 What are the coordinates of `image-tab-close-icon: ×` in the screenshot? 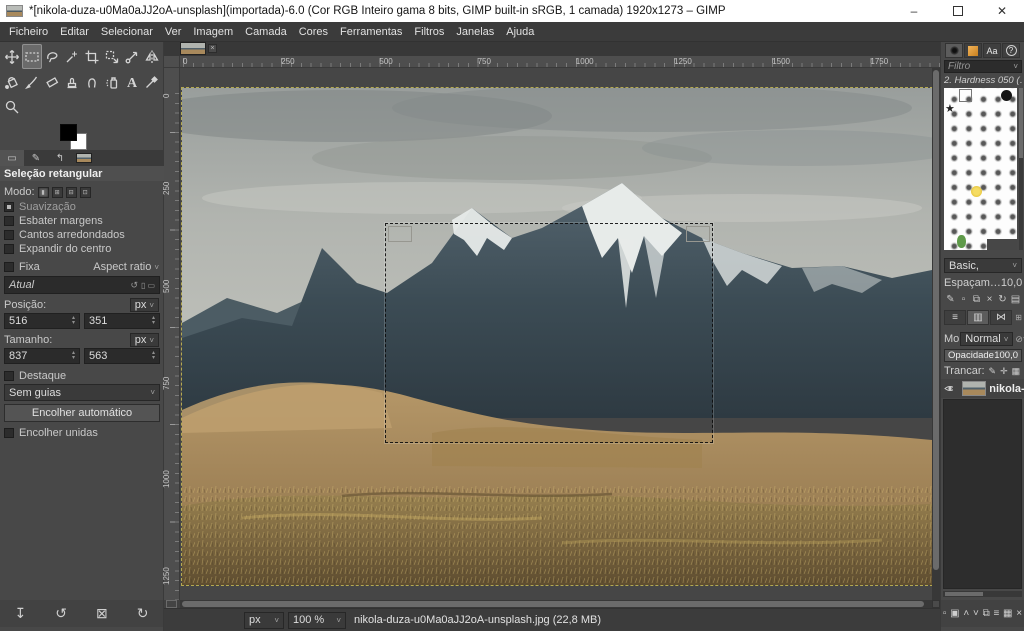 It's located at (212, 48).